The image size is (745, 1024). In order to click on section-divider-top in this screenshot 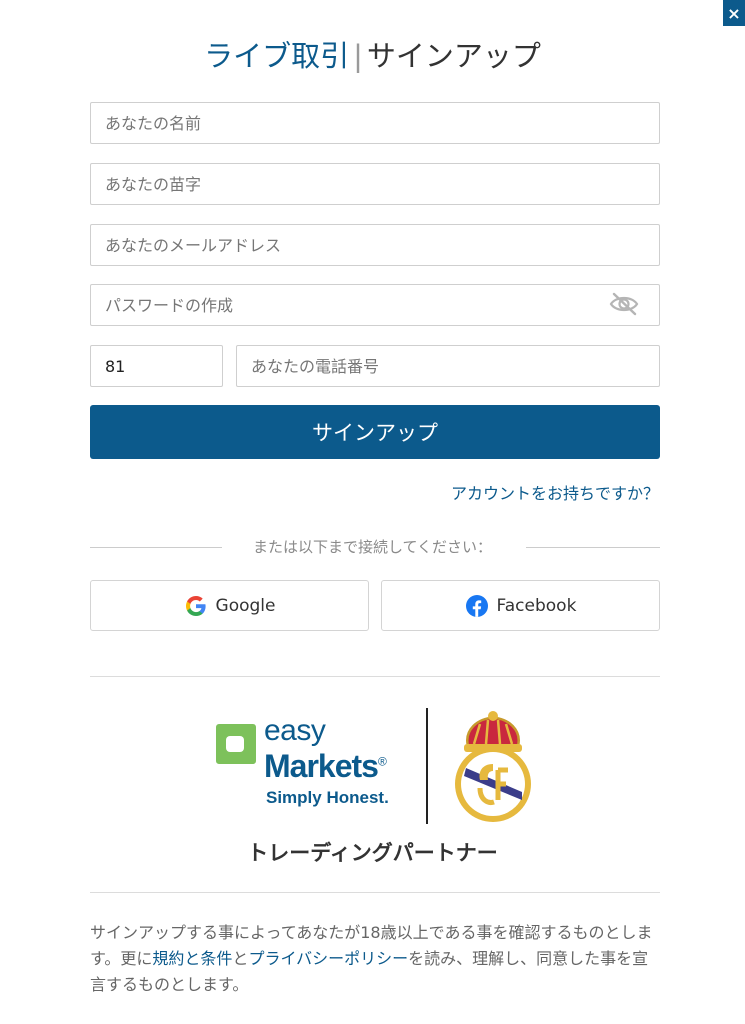, I will do `click(375, 676)`.